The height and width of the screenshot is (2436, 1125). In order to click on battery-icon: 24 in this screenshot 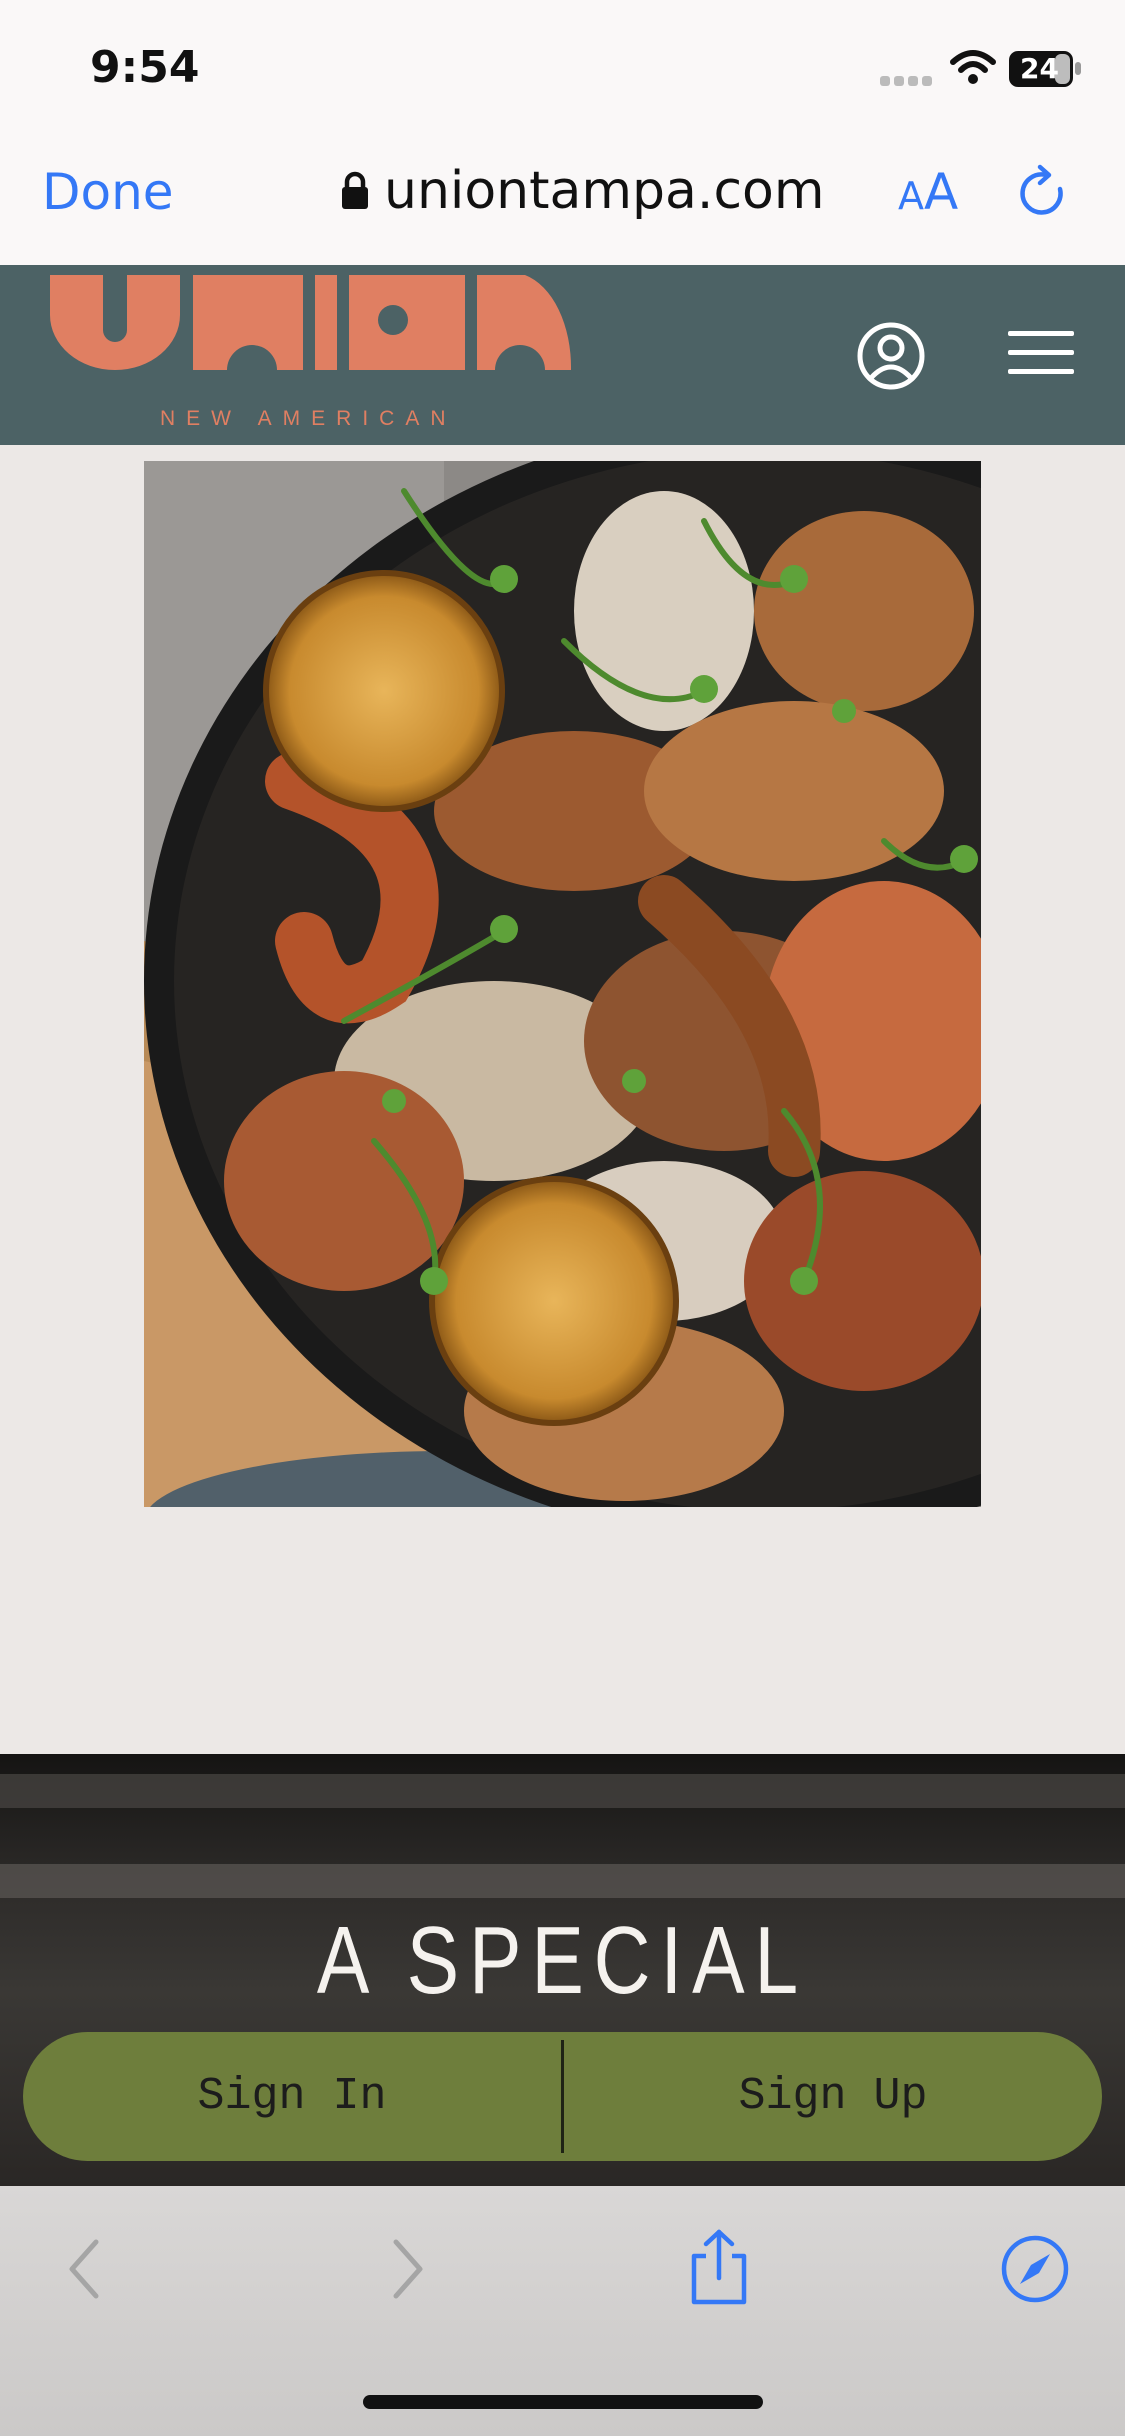, I will do `click(1044, 68)`.